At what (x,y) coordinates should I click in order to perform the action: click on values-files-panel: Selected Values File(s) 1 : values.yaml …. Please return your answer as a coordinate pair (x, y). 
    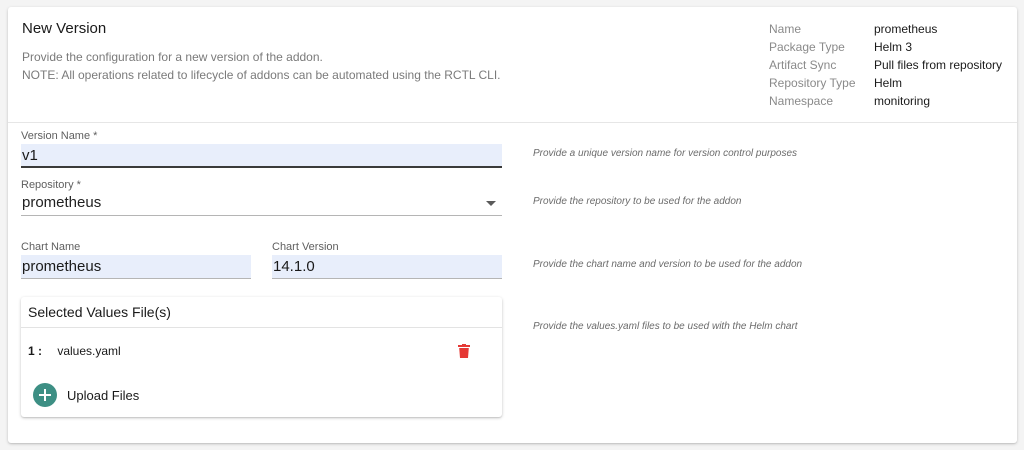
    Looking at the image, I should click on (261, 357).